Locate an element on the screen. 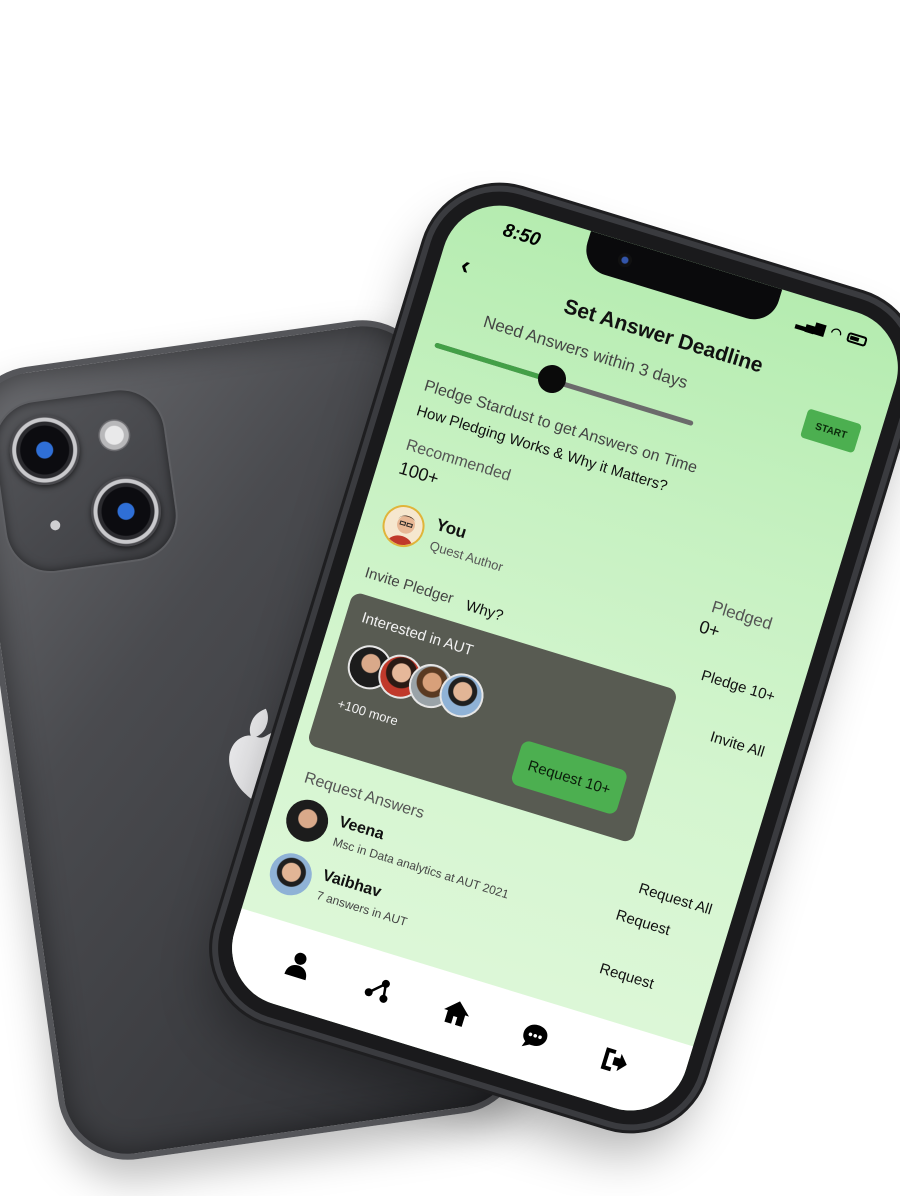  request-all-button: Request All is located at coordinates (676, 899).